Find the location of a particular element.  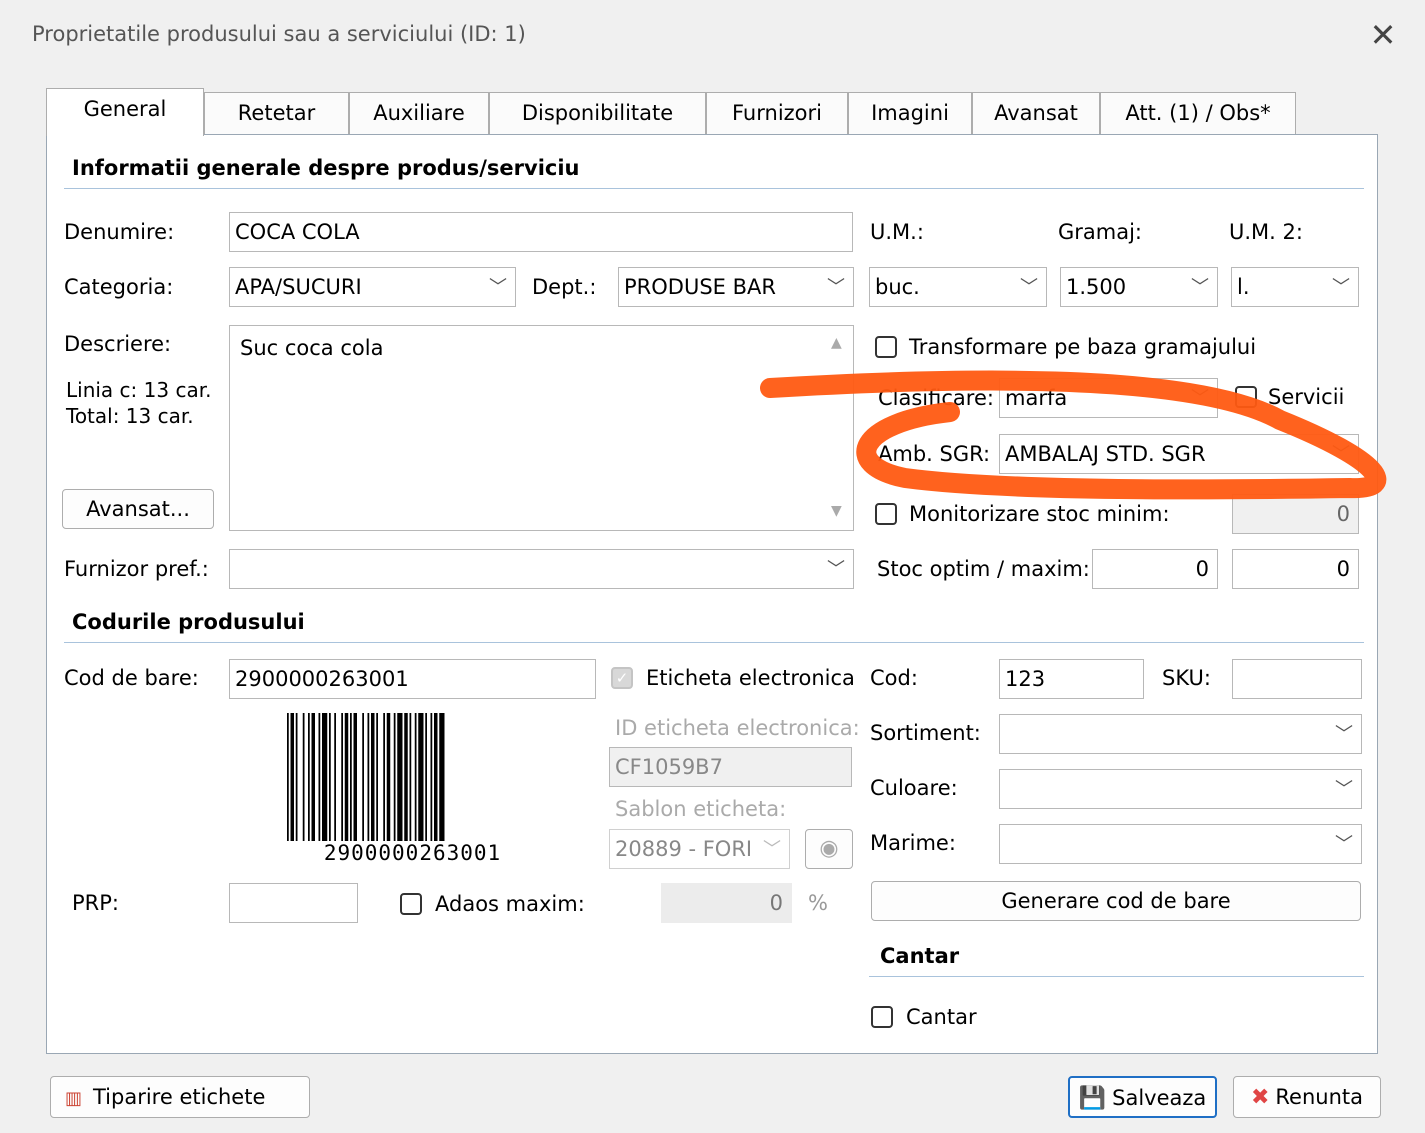

tab-att-obs: Att. (1) / Obs* is located at coordinates (1198, 113).